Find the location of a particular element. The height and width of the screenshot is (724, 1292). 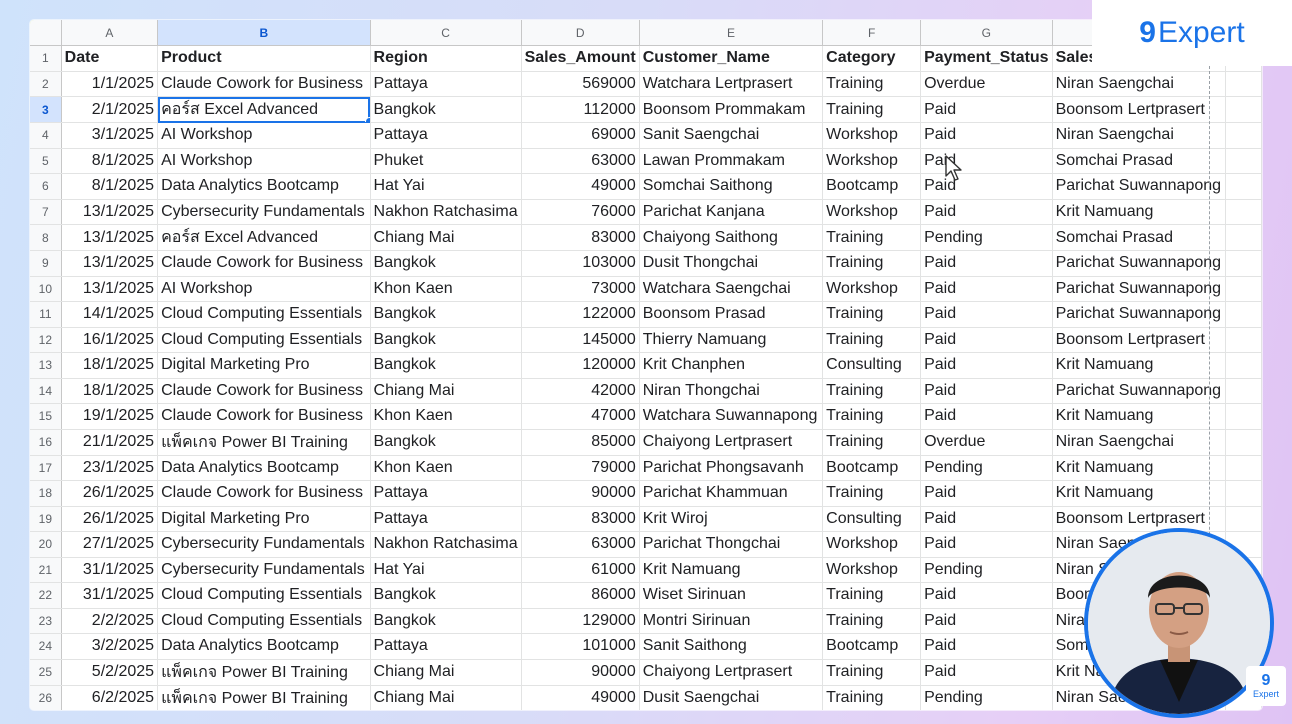

row-header: 12 is located at coordinates (46, 340).